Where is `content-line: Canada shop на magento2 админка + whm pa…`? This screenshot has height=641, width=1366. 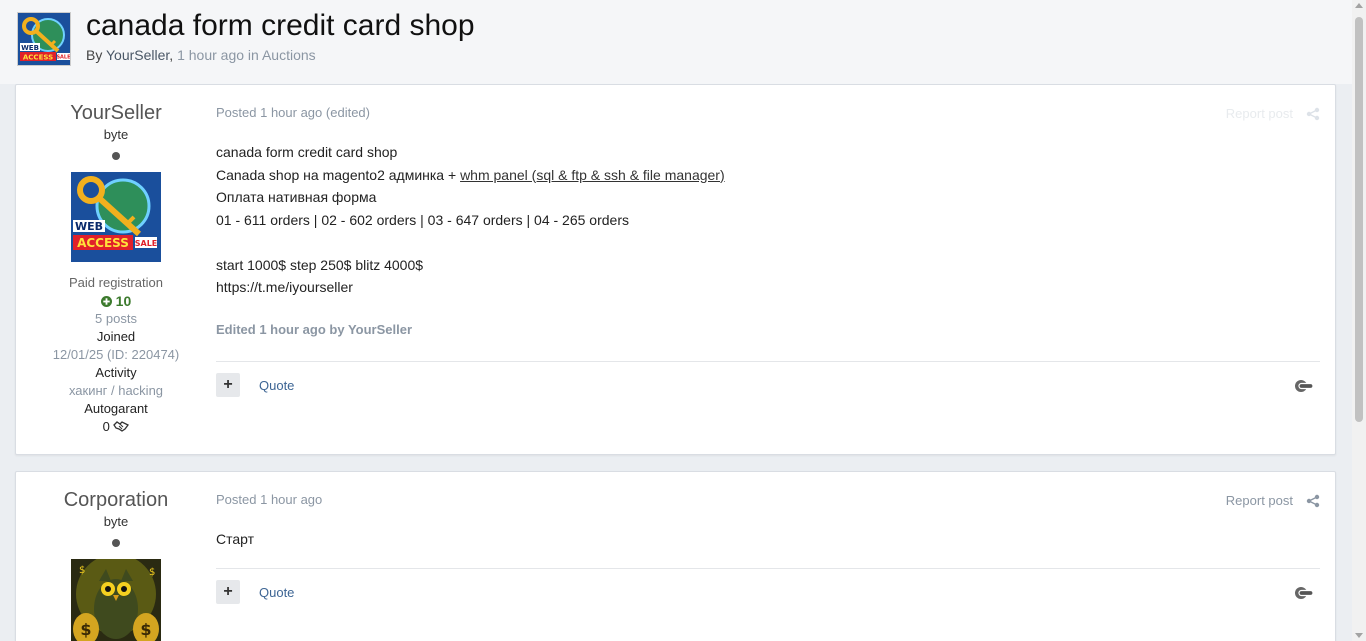 content-line: Canada shop на magento2 админка + whm pa… is located at coordinates (470, 175).